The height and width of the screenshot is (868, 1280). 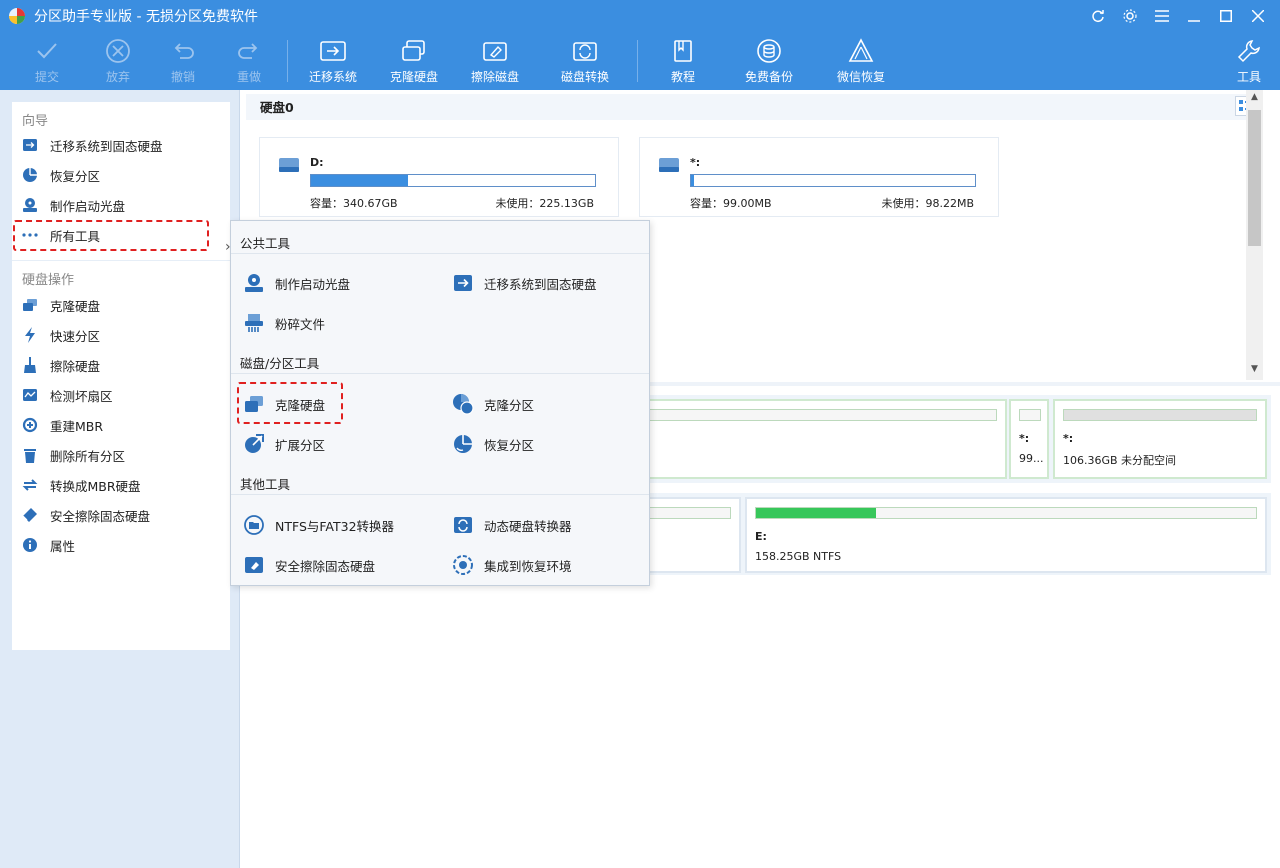 I want to click on sidebar-item-delete-all-partitions: 删除所有分区, so click(x=122, y=455).